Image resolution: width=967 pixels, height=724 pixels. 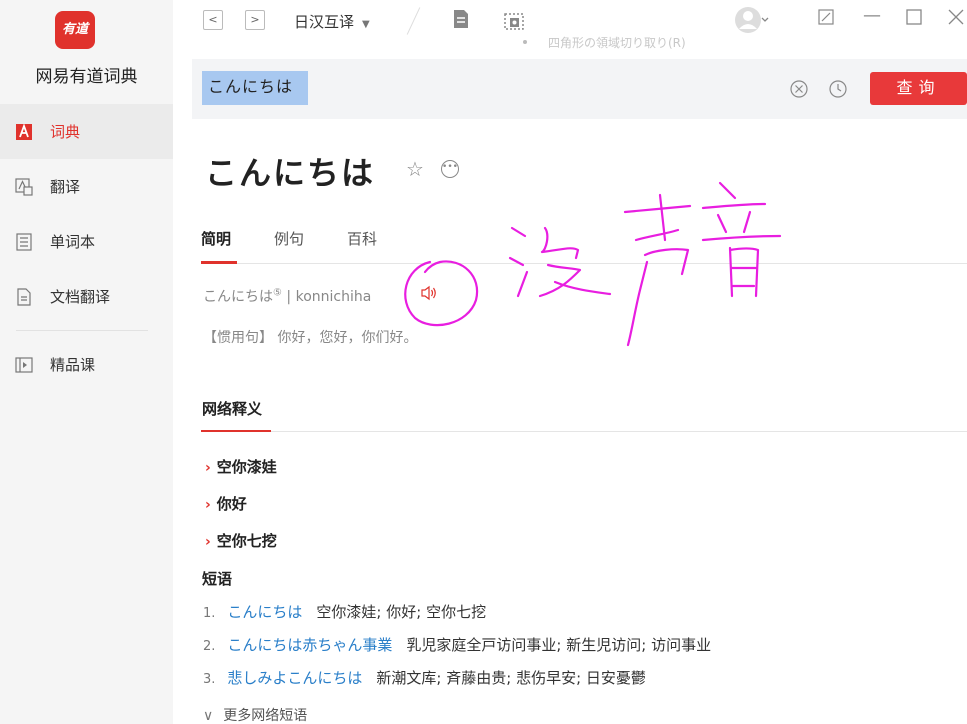 I want to click on pitch-accent: ⑤, so click(x=277, y=293).